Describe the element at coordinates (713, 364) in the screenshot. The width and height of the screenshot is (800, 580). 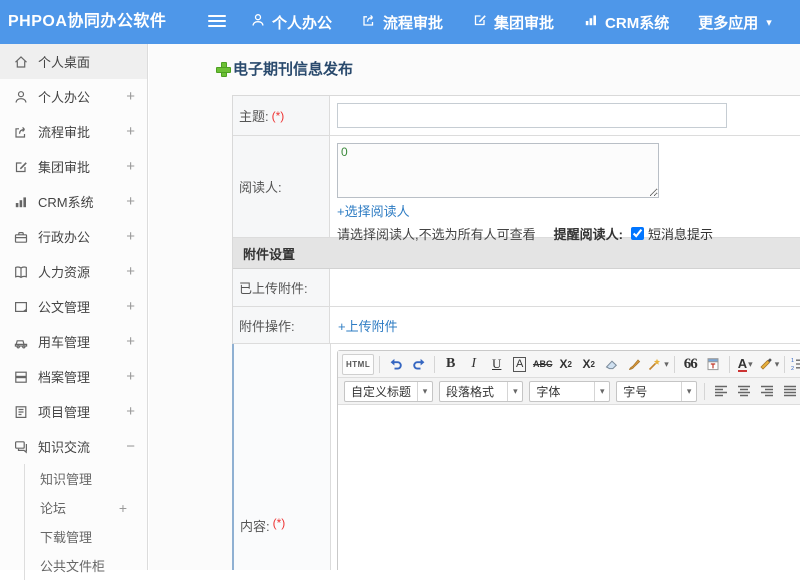
I see `paste-text-icon` at that location.